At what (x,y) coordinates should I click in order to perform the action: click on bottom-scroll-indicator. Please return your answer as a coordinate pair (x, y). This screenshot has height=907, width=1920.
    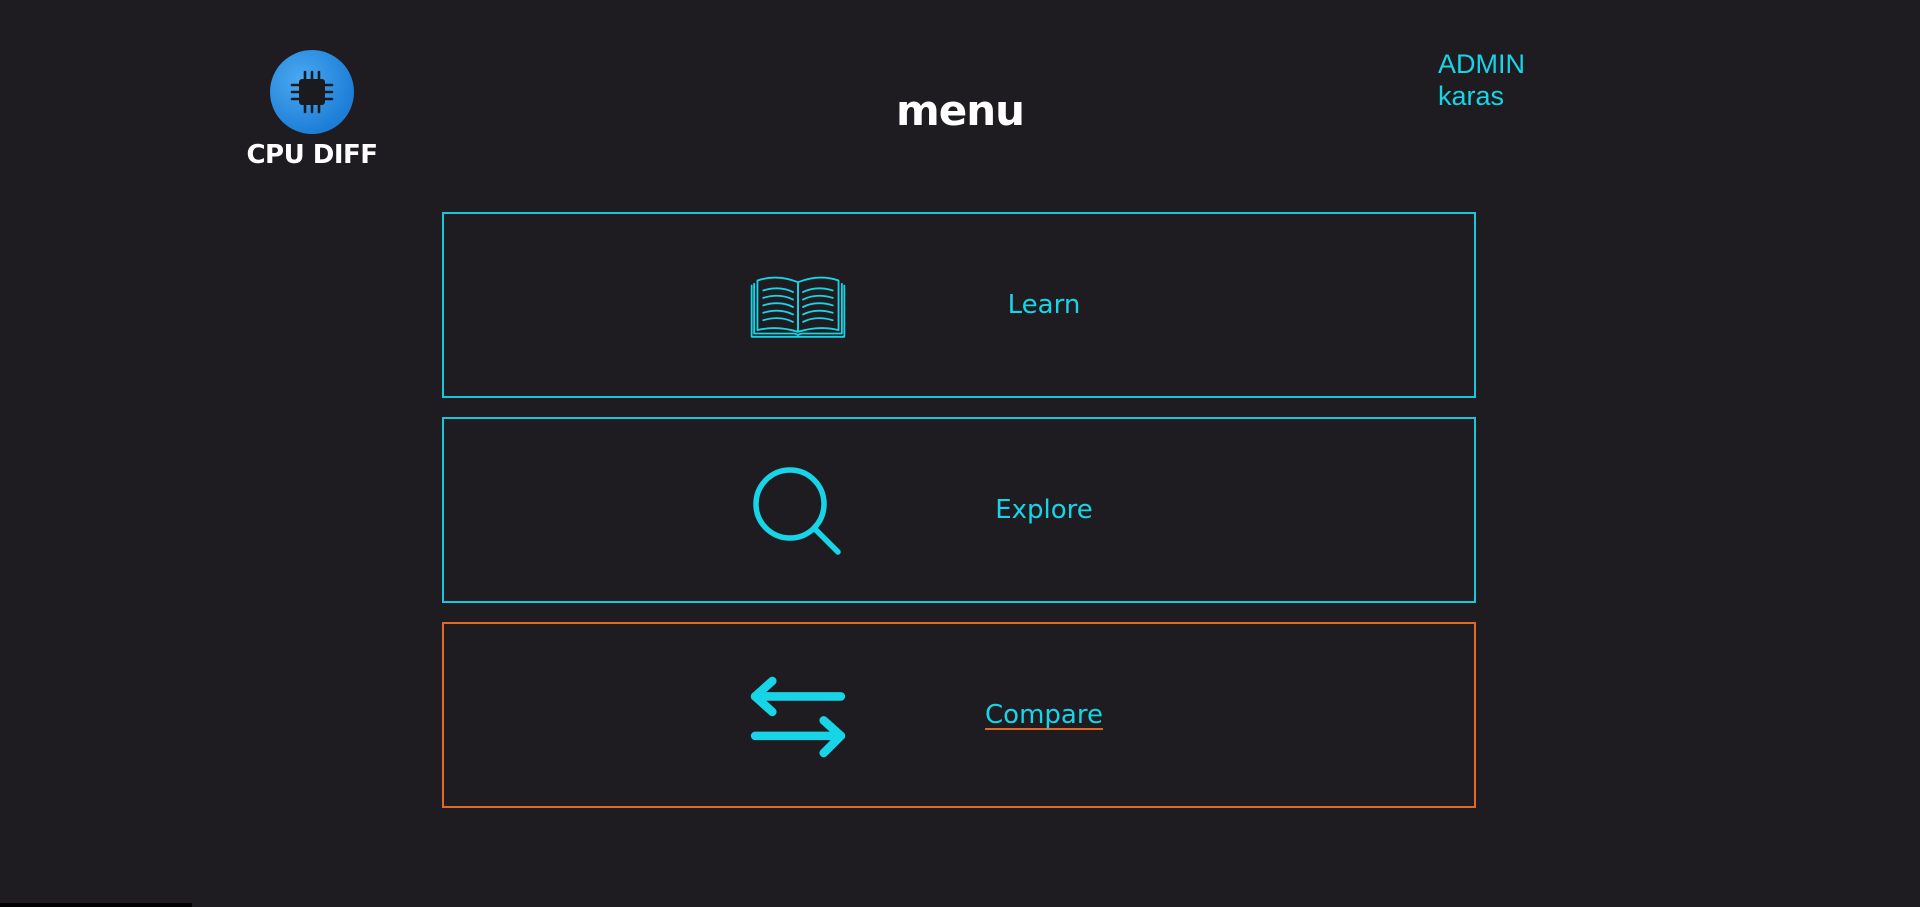
    Looking at the image, I should click on (96, 905).